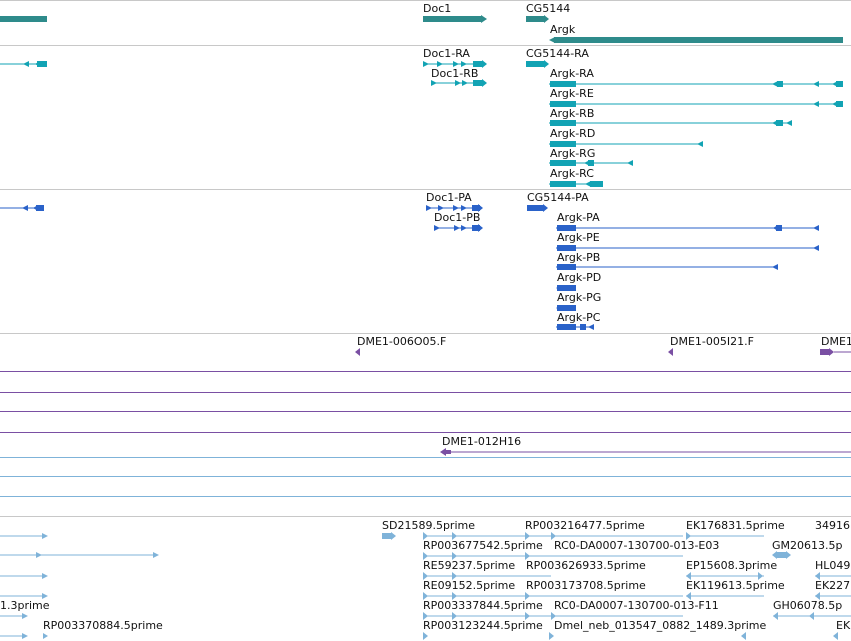 This screenshot has width=851, height=641. I want to click on protein-label-argk-pa: Argk-PA, so click(578, 217).